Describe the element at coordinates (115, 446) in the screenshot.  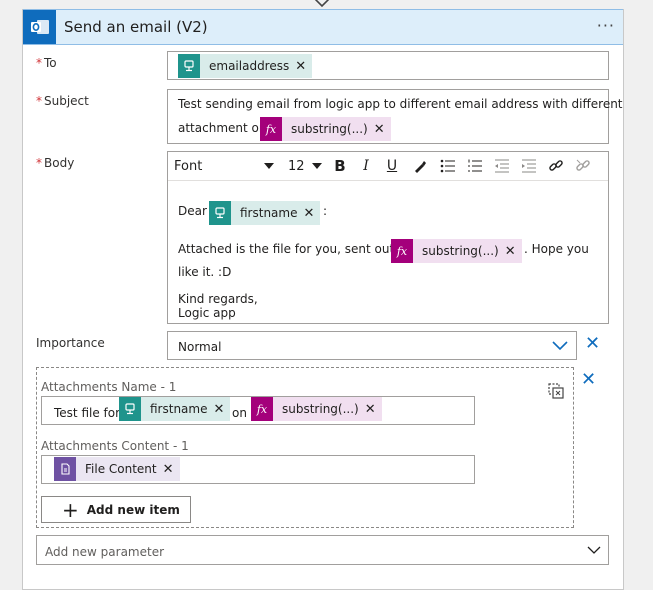
I see `attachments-content-label: Attachments Content - 1` at that location.